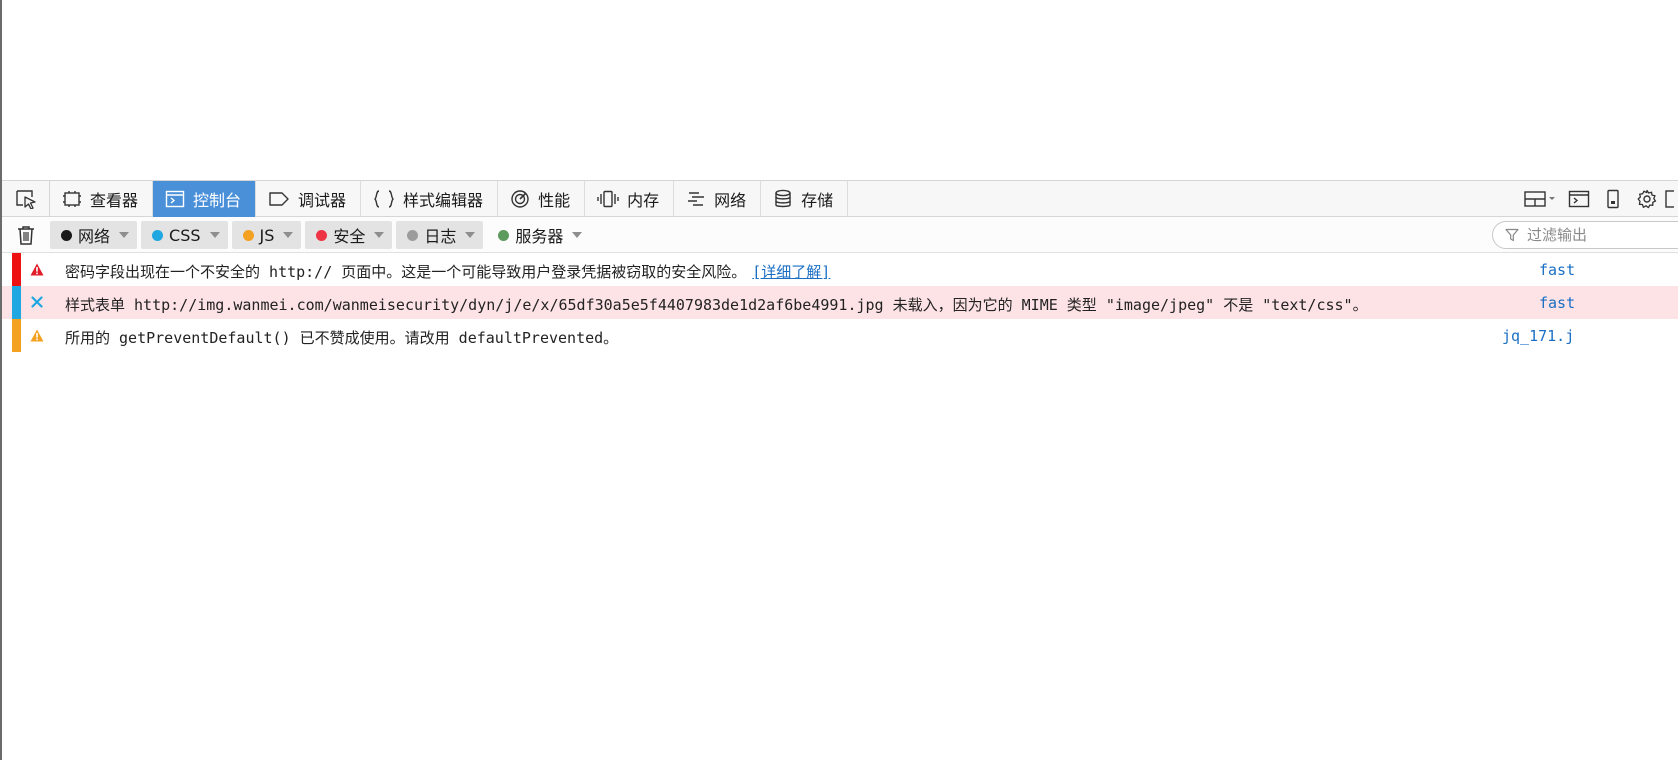 Image resolution: width=1678 pixels, height=760 pixels. I want to click on element-picker-button, so click(26, 199).